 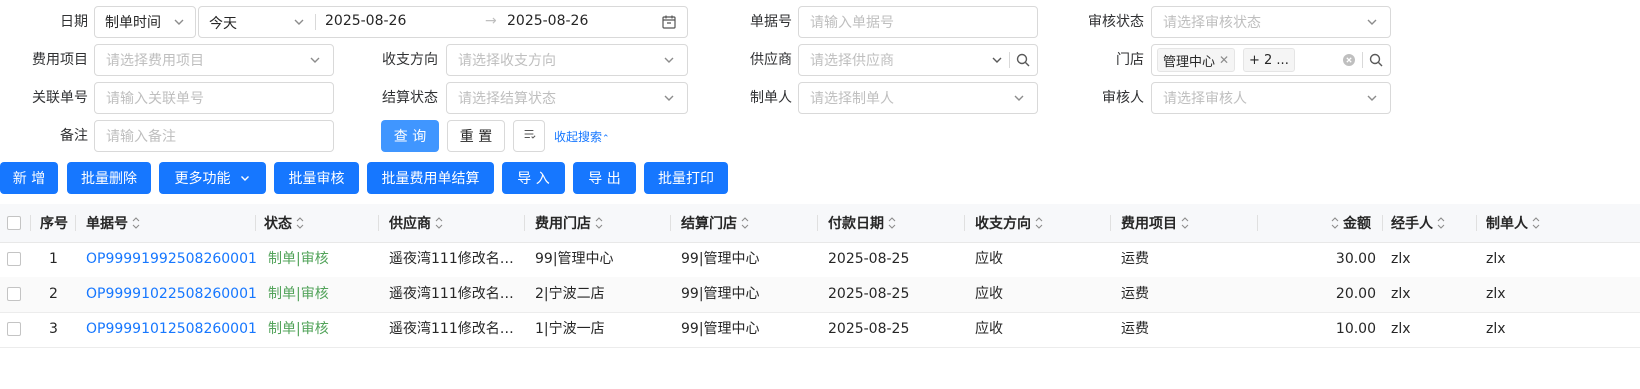 What do you see at coordinates (1135, 259) in the screenshot?
I see `cell-fee-item: 运费` at bounding box center [1135, 259].